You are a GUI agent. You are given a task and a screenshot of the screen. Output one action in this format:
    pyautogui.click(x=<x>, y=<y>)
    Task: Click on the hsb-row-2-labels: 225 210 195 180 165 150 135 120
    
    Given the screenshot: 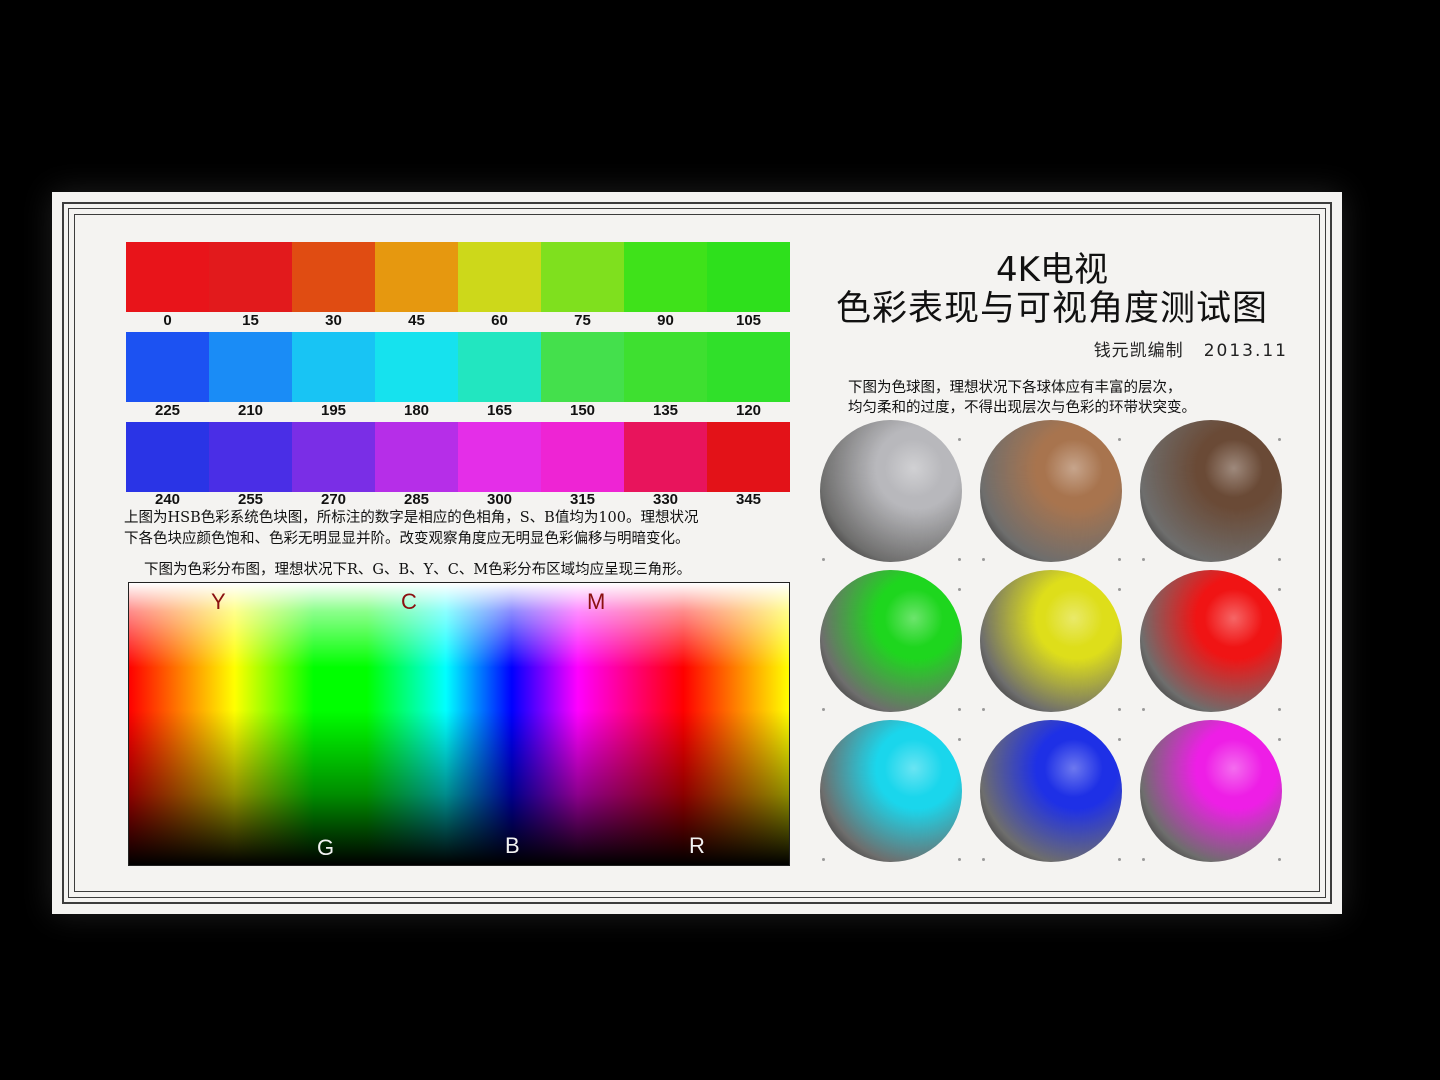 What is the action you would take?
    pyautogui.click(x=458, y=410)
    